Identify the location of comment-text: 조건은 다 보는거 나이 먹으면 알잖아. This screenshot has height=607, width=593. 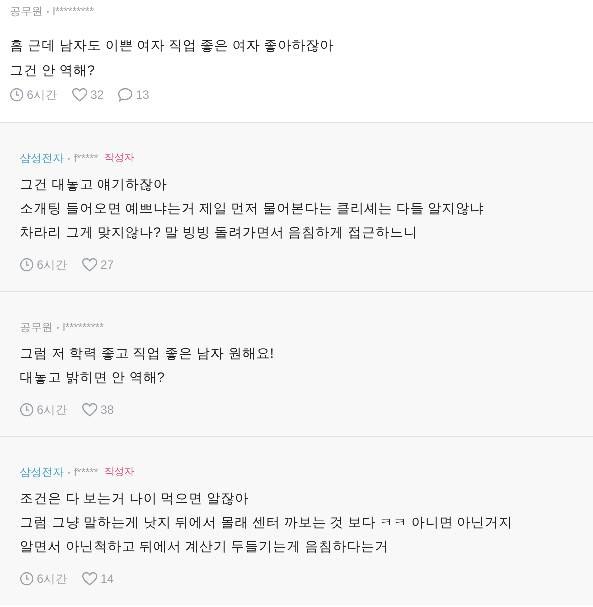
(135, 499).